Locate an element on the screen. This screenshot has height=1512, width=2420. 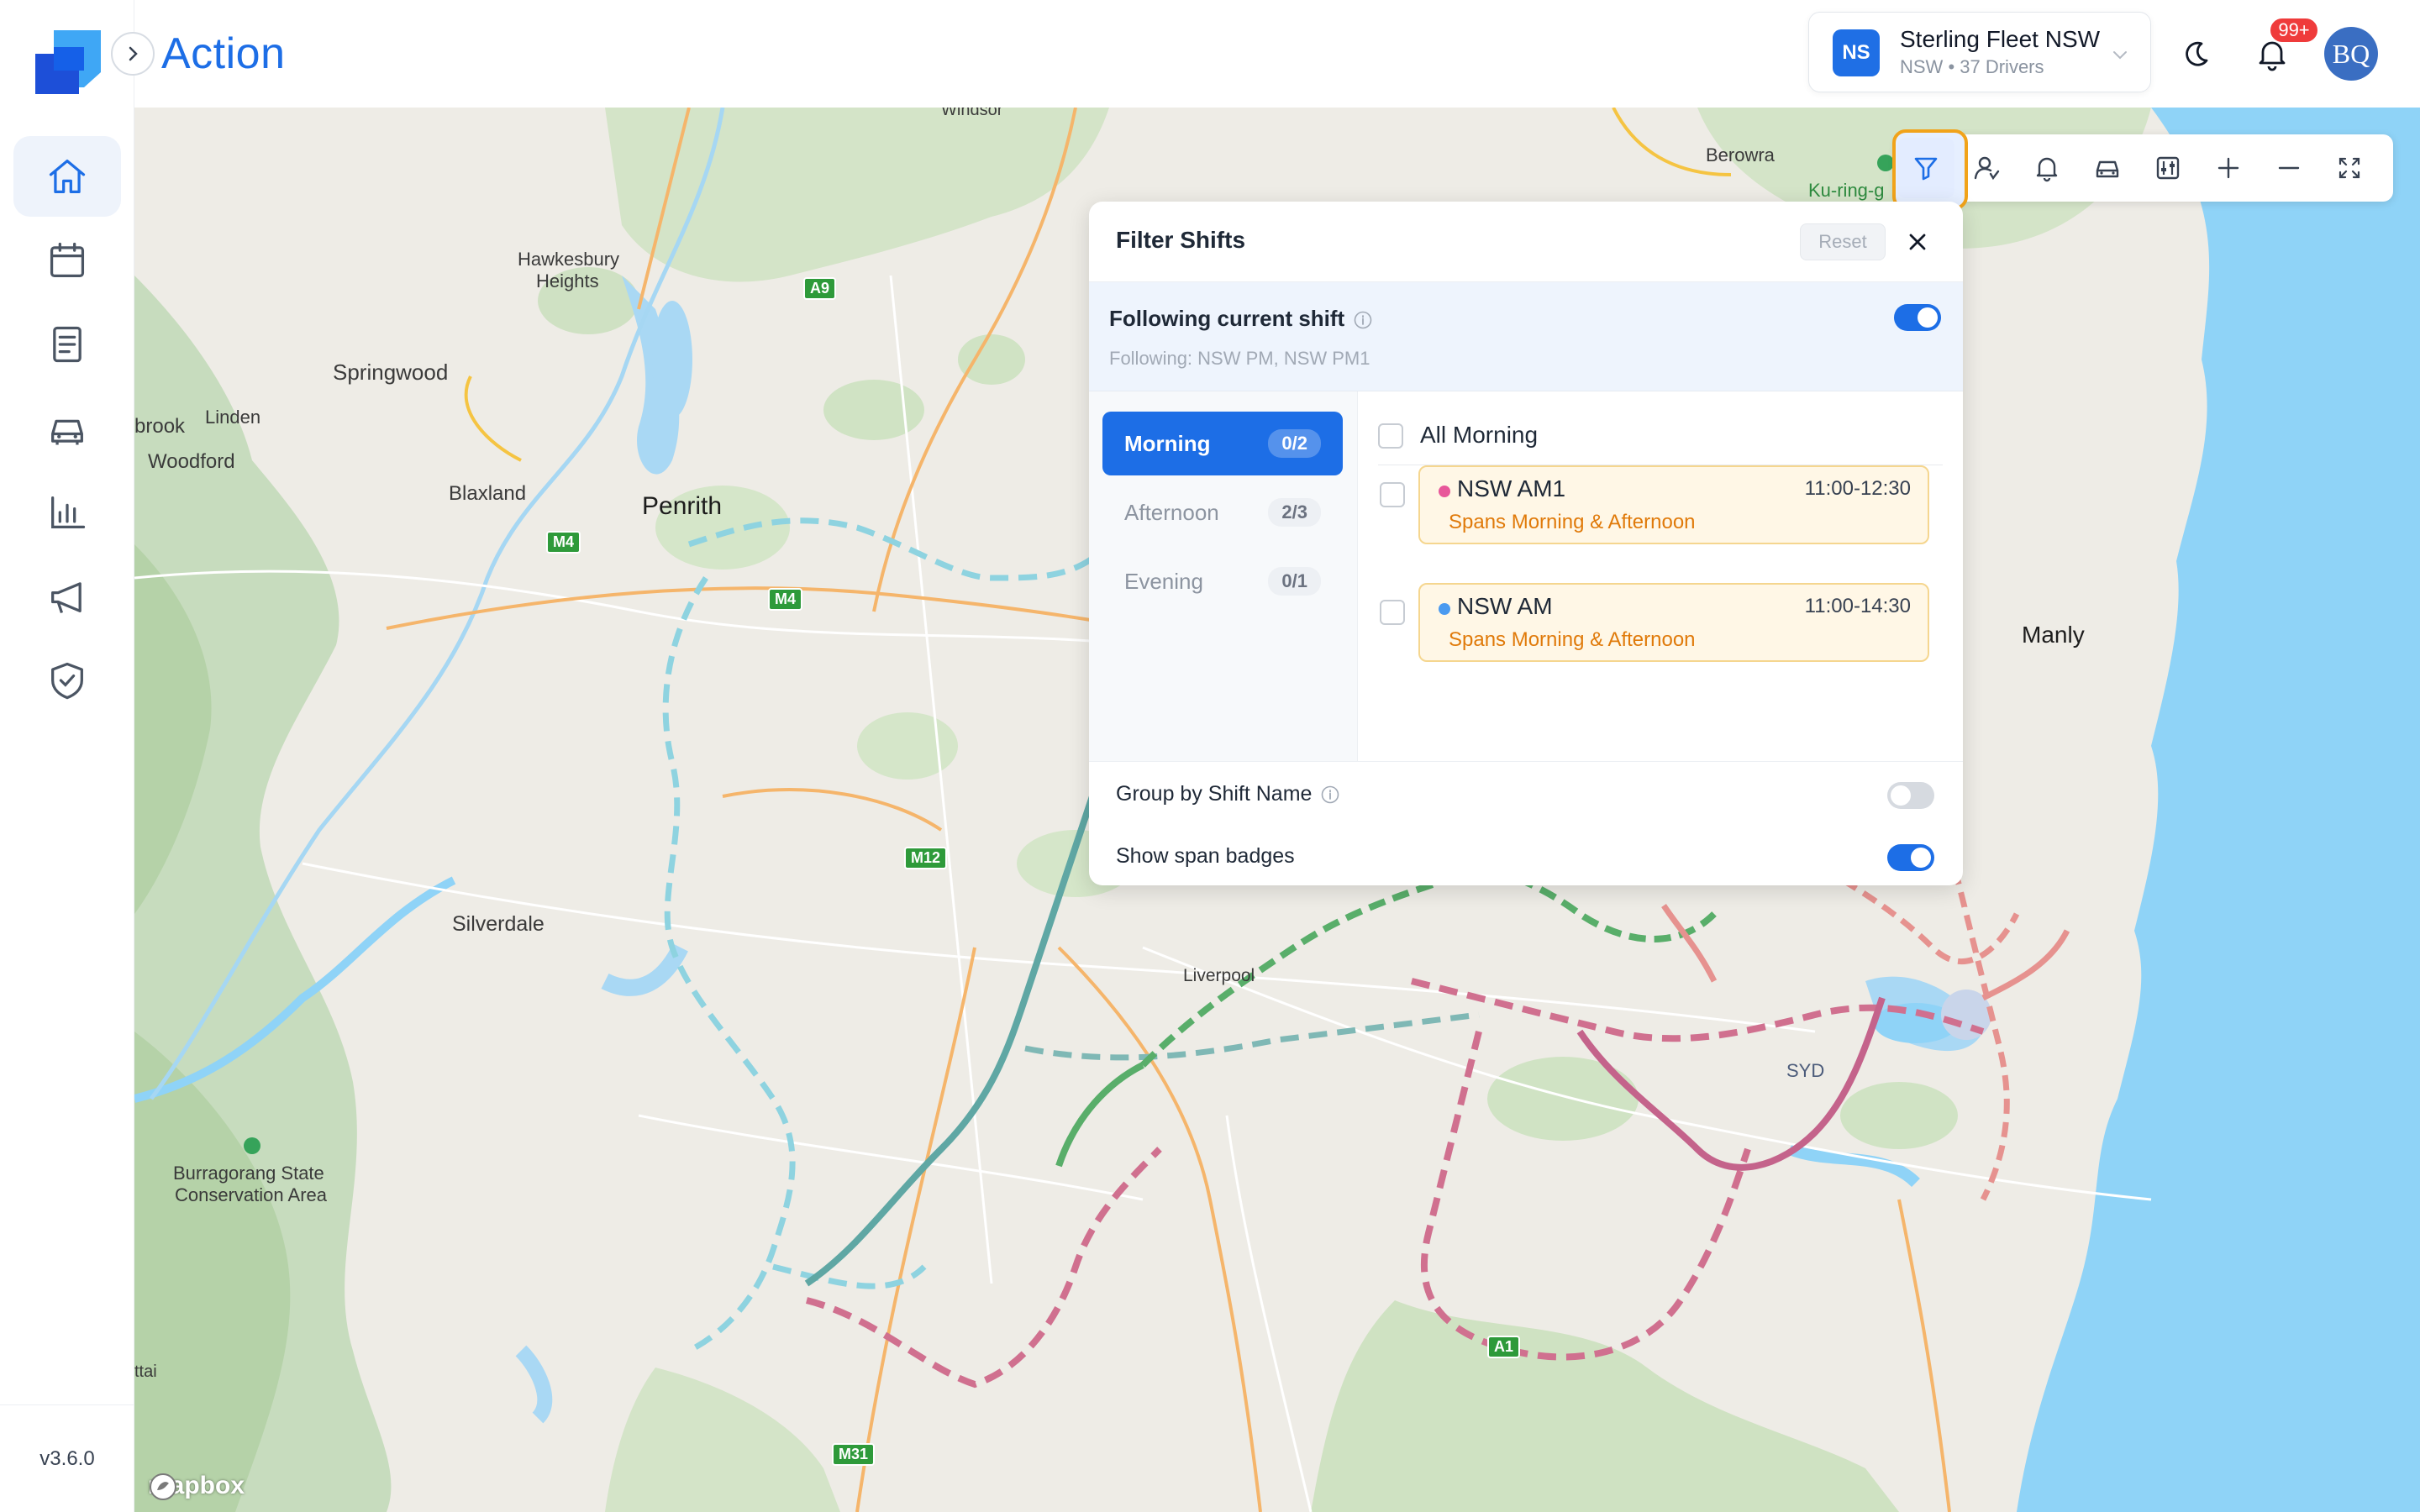
sidebar-item-calendar is located at coordinates (67, 260).